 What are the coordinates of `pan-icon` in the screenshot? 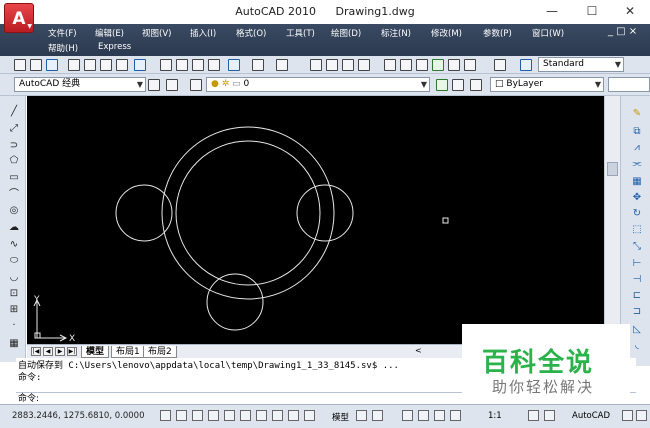 It's located at (316, 65).